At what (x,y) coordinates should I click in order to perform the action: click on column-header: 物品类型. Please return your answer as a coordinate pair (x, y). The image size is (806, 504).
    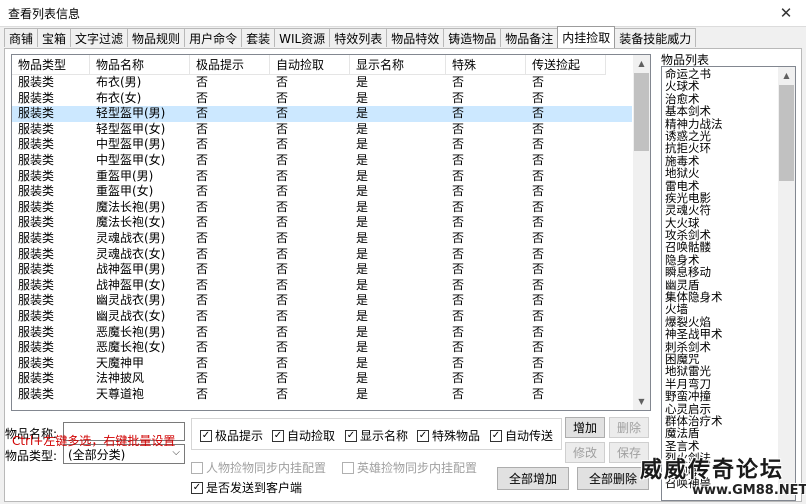
    Looking at the image, I should click on (51, 65).